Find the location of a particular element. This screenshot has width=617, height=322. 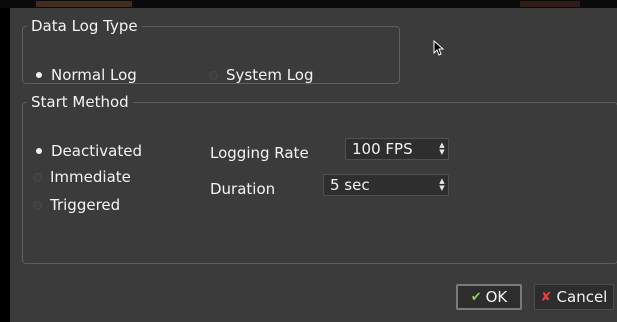

cancel-button-label: Cancel is located at coordinates (582, 297).